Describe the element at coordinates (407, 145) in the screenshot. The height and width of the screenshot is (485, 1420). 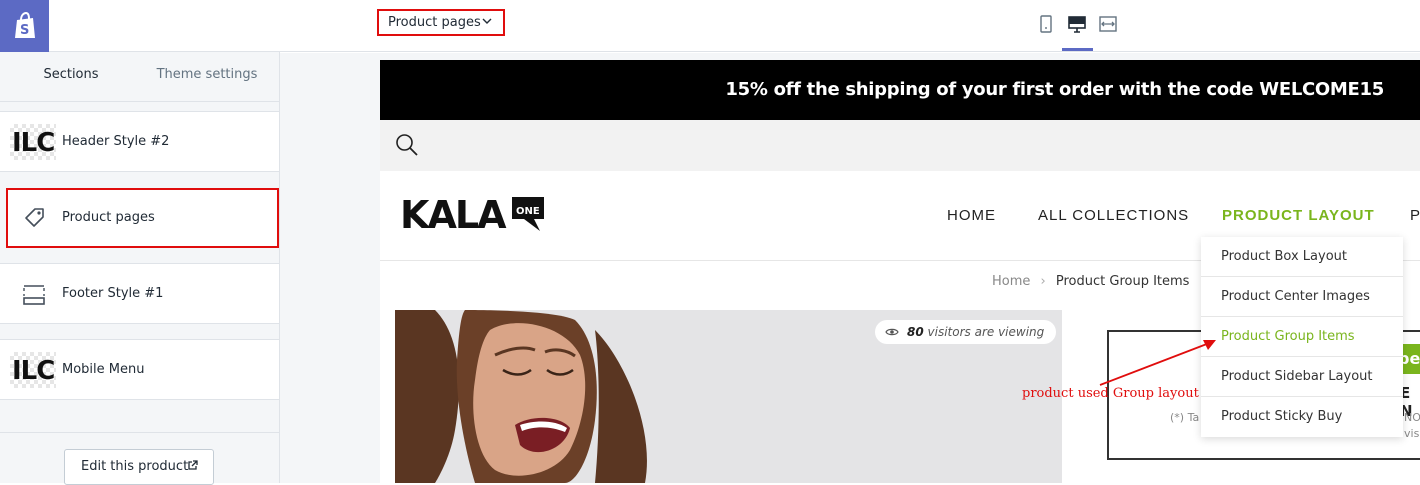
I see `search-icon` at that location.